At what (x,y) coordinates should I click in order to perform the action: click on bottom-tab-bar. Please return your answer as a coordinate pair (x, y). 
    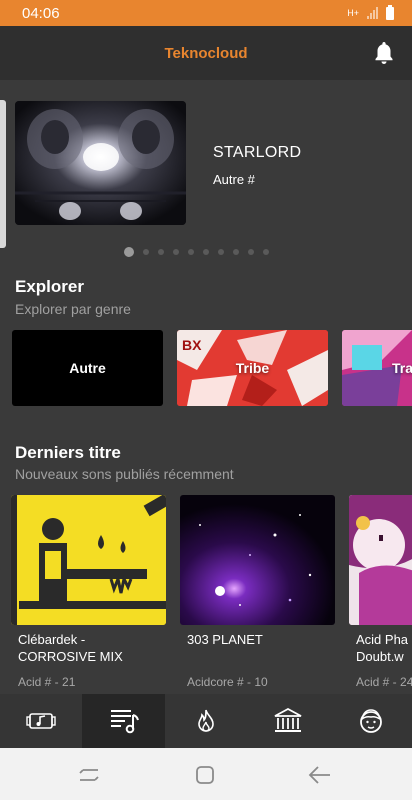
    Looking at the image, I should click on (206, 721).